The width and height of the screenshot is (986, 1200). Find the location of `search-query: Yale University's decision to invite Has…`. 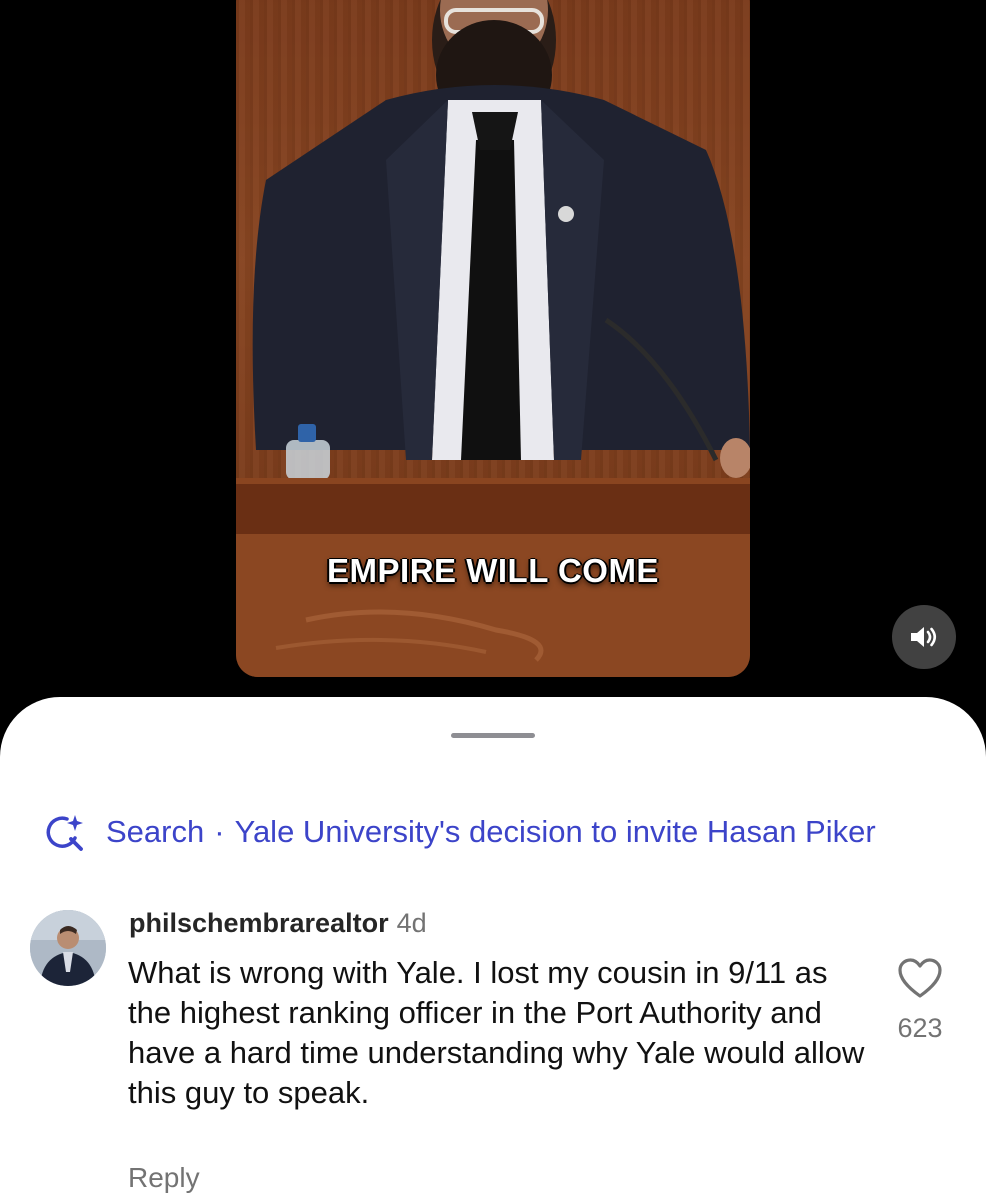

search-query: Yale University's decision to invite Has… is located at coordinates (555, 831).